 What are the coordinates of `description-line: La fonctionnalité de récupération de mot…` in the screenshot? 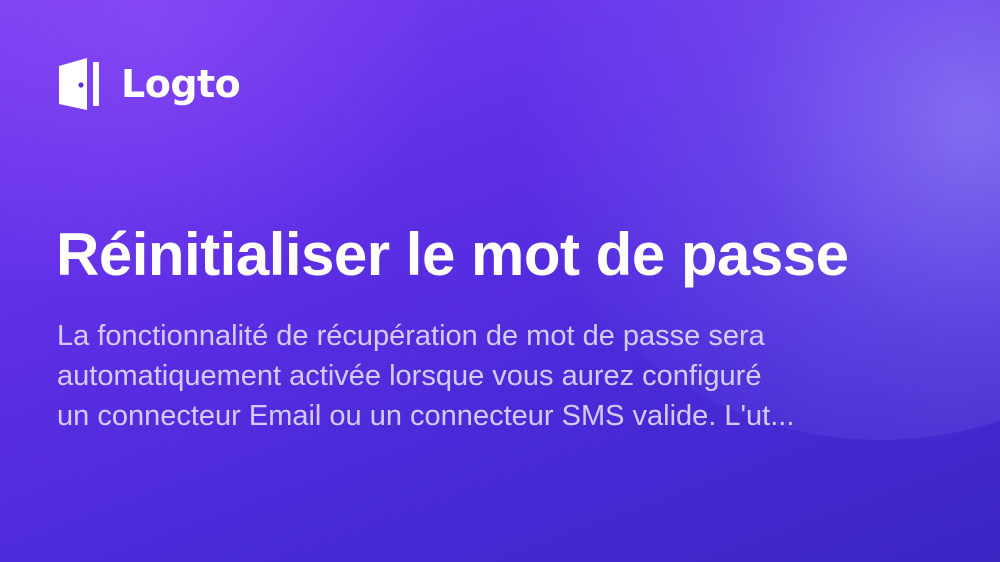 It's located at (411, 336).